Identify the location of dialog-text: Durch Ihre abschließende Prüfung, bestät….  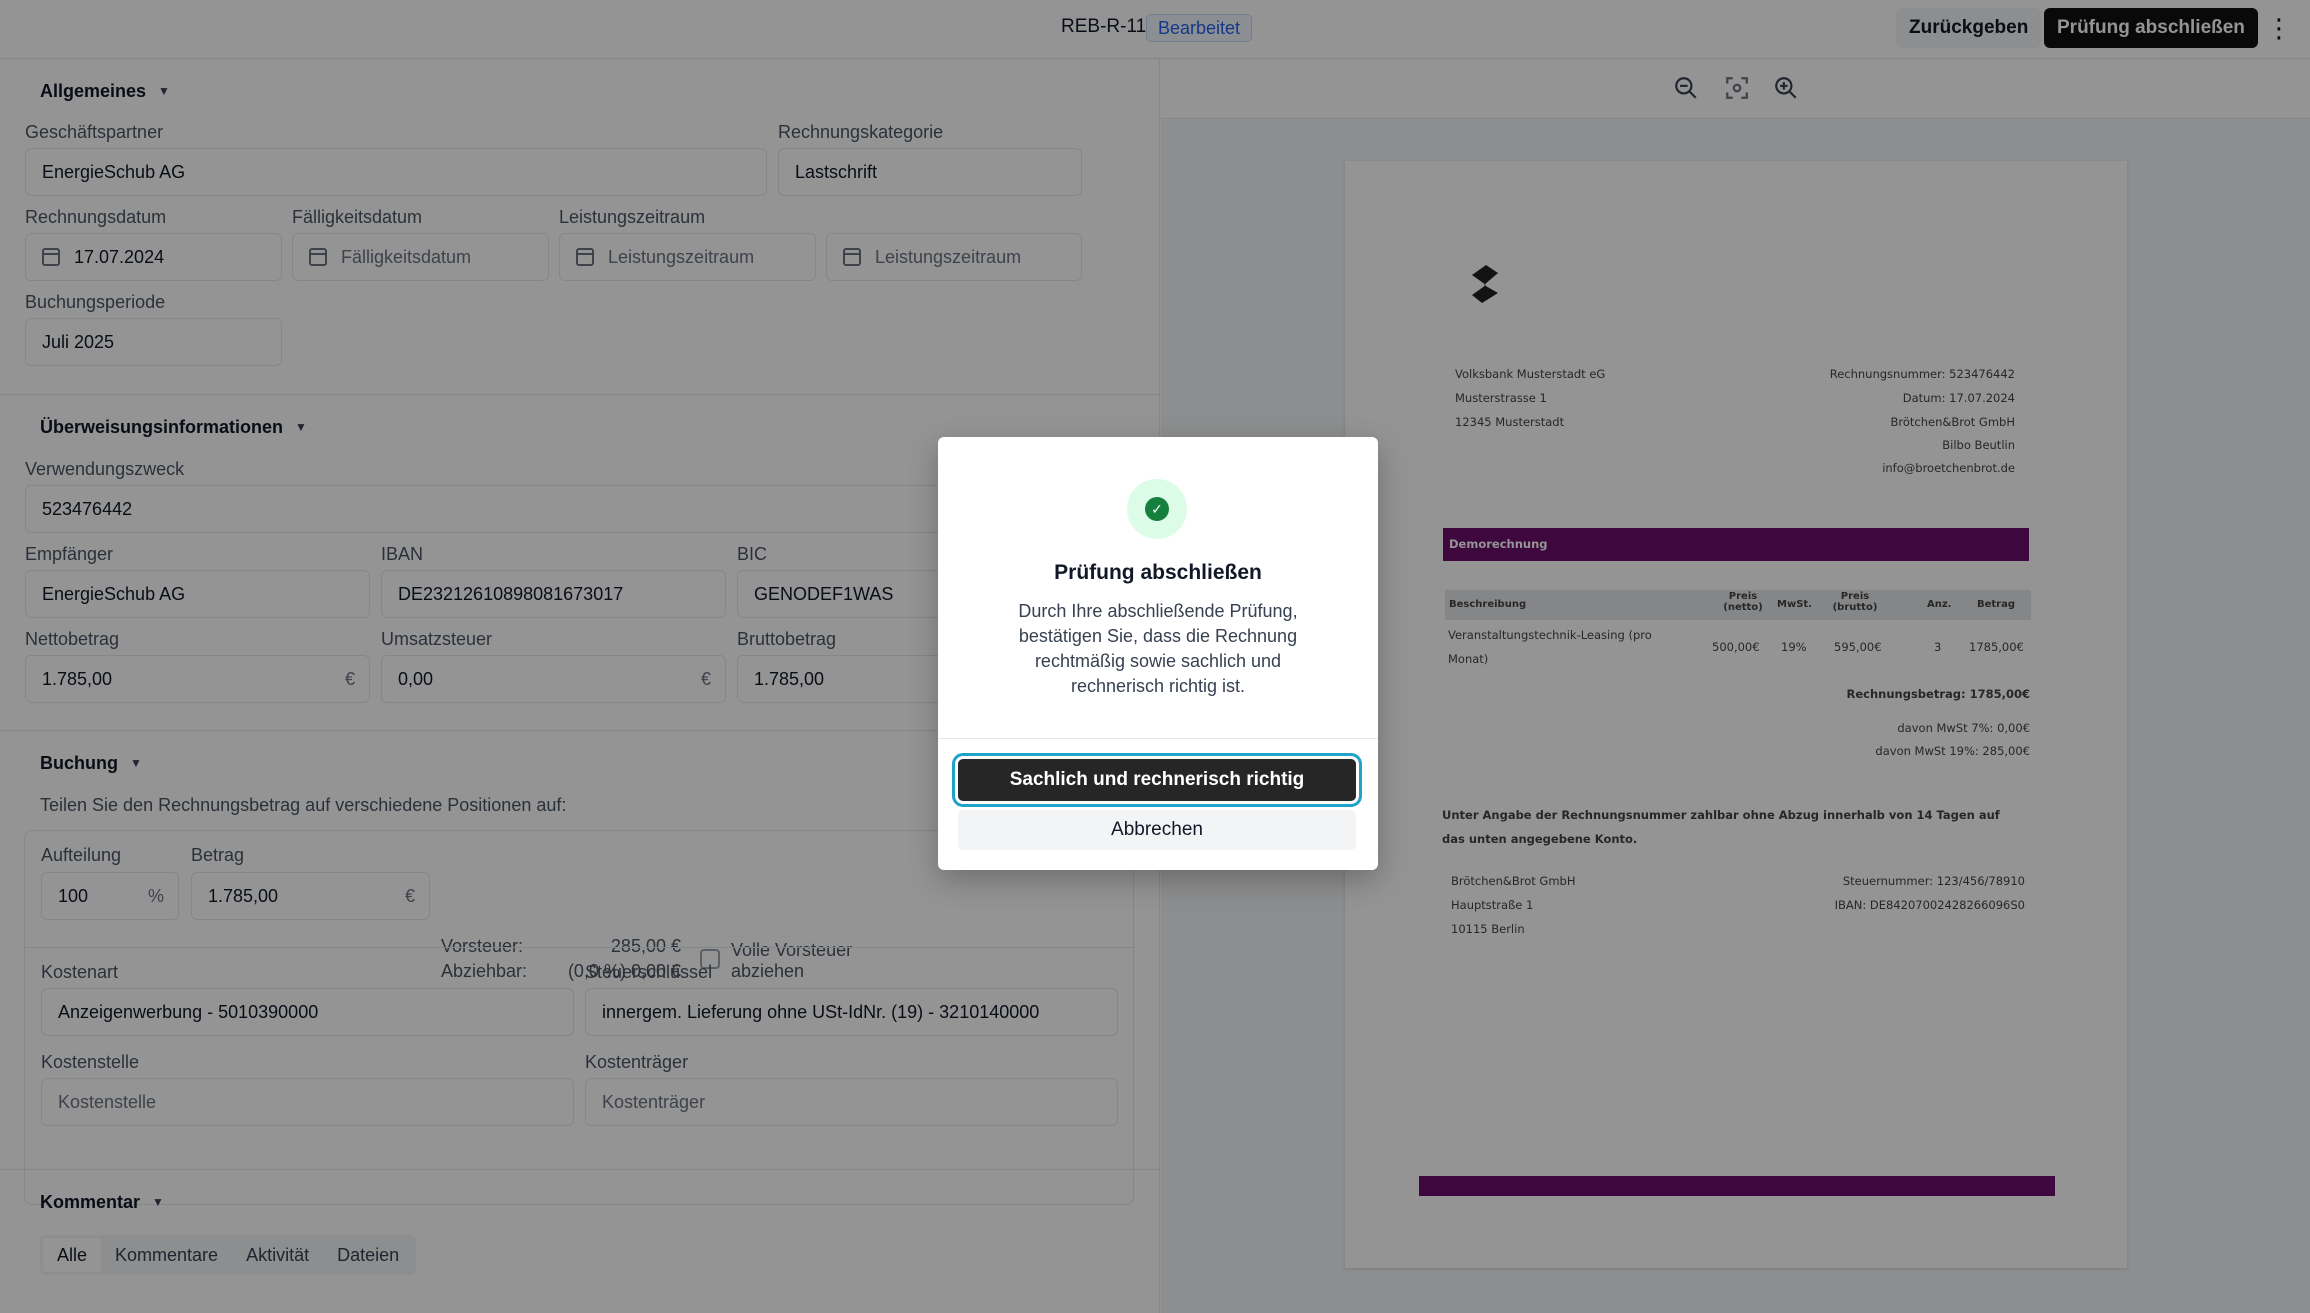
(1158, 648).